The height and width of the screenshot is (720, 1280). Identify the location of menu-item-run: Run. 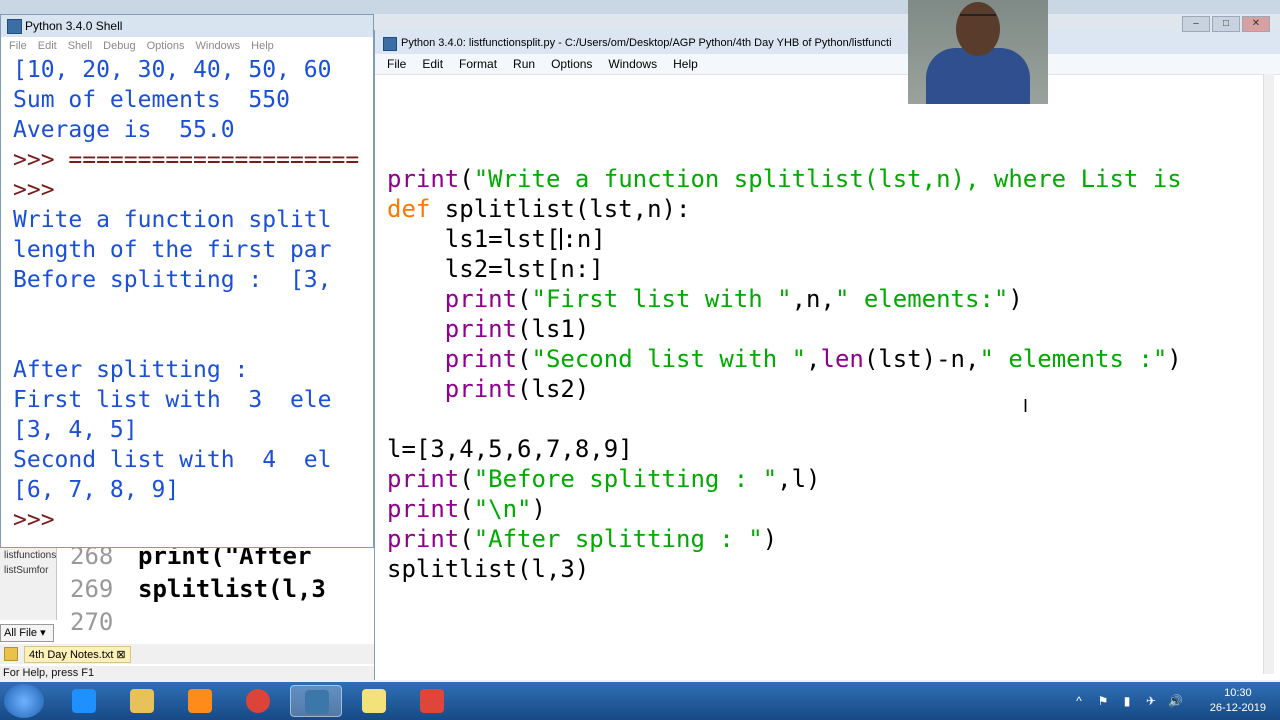
(524, 64).